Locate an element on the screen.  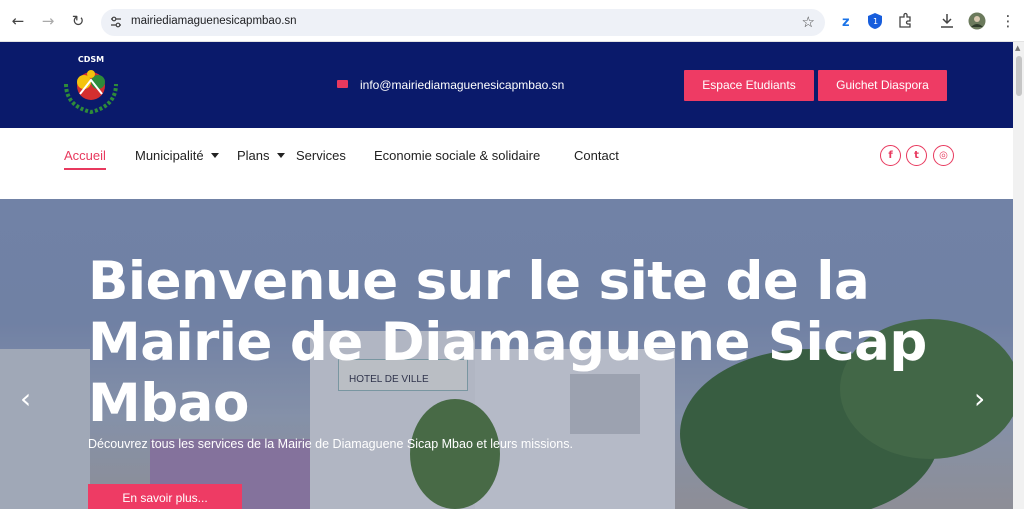
cdsm-logo: CDSM is located at coordinates (91, 83).